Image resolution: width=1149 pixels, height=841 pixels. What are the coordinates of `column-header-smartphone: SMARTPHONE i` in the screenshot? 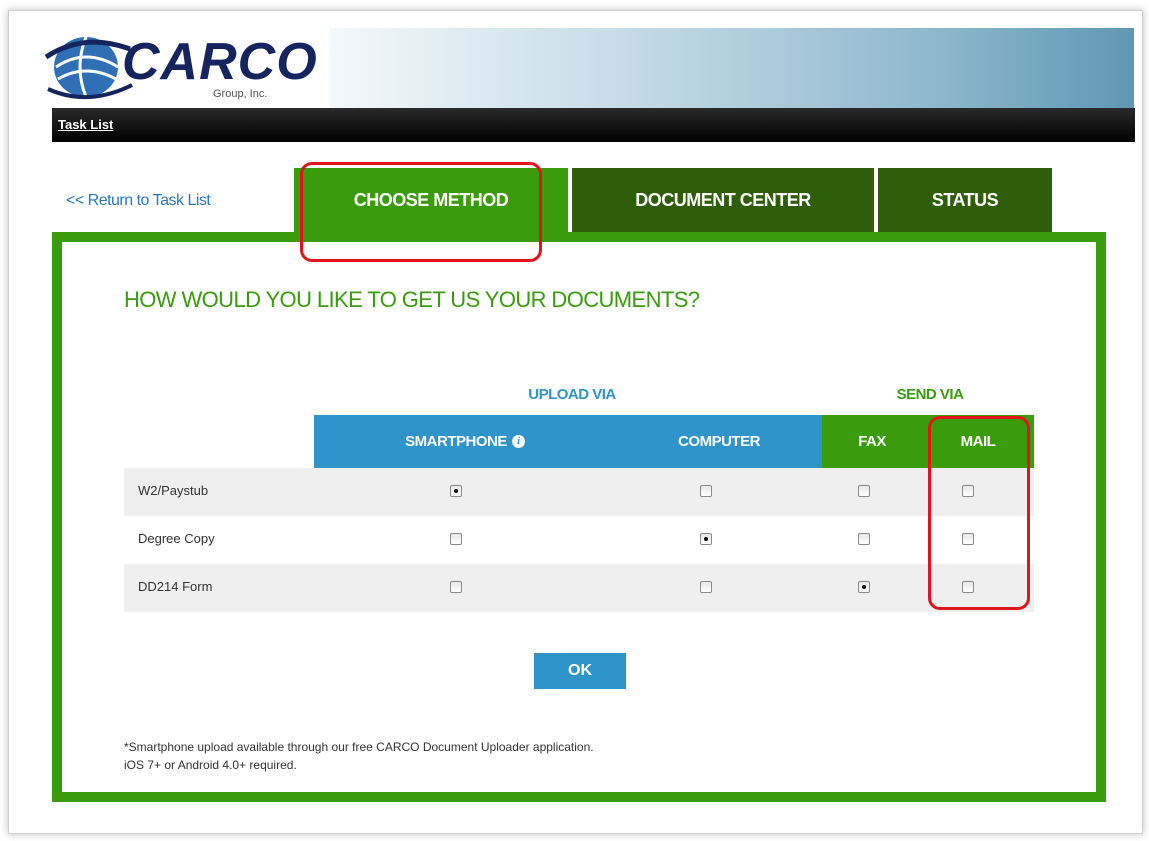 It's located at (465, 441).